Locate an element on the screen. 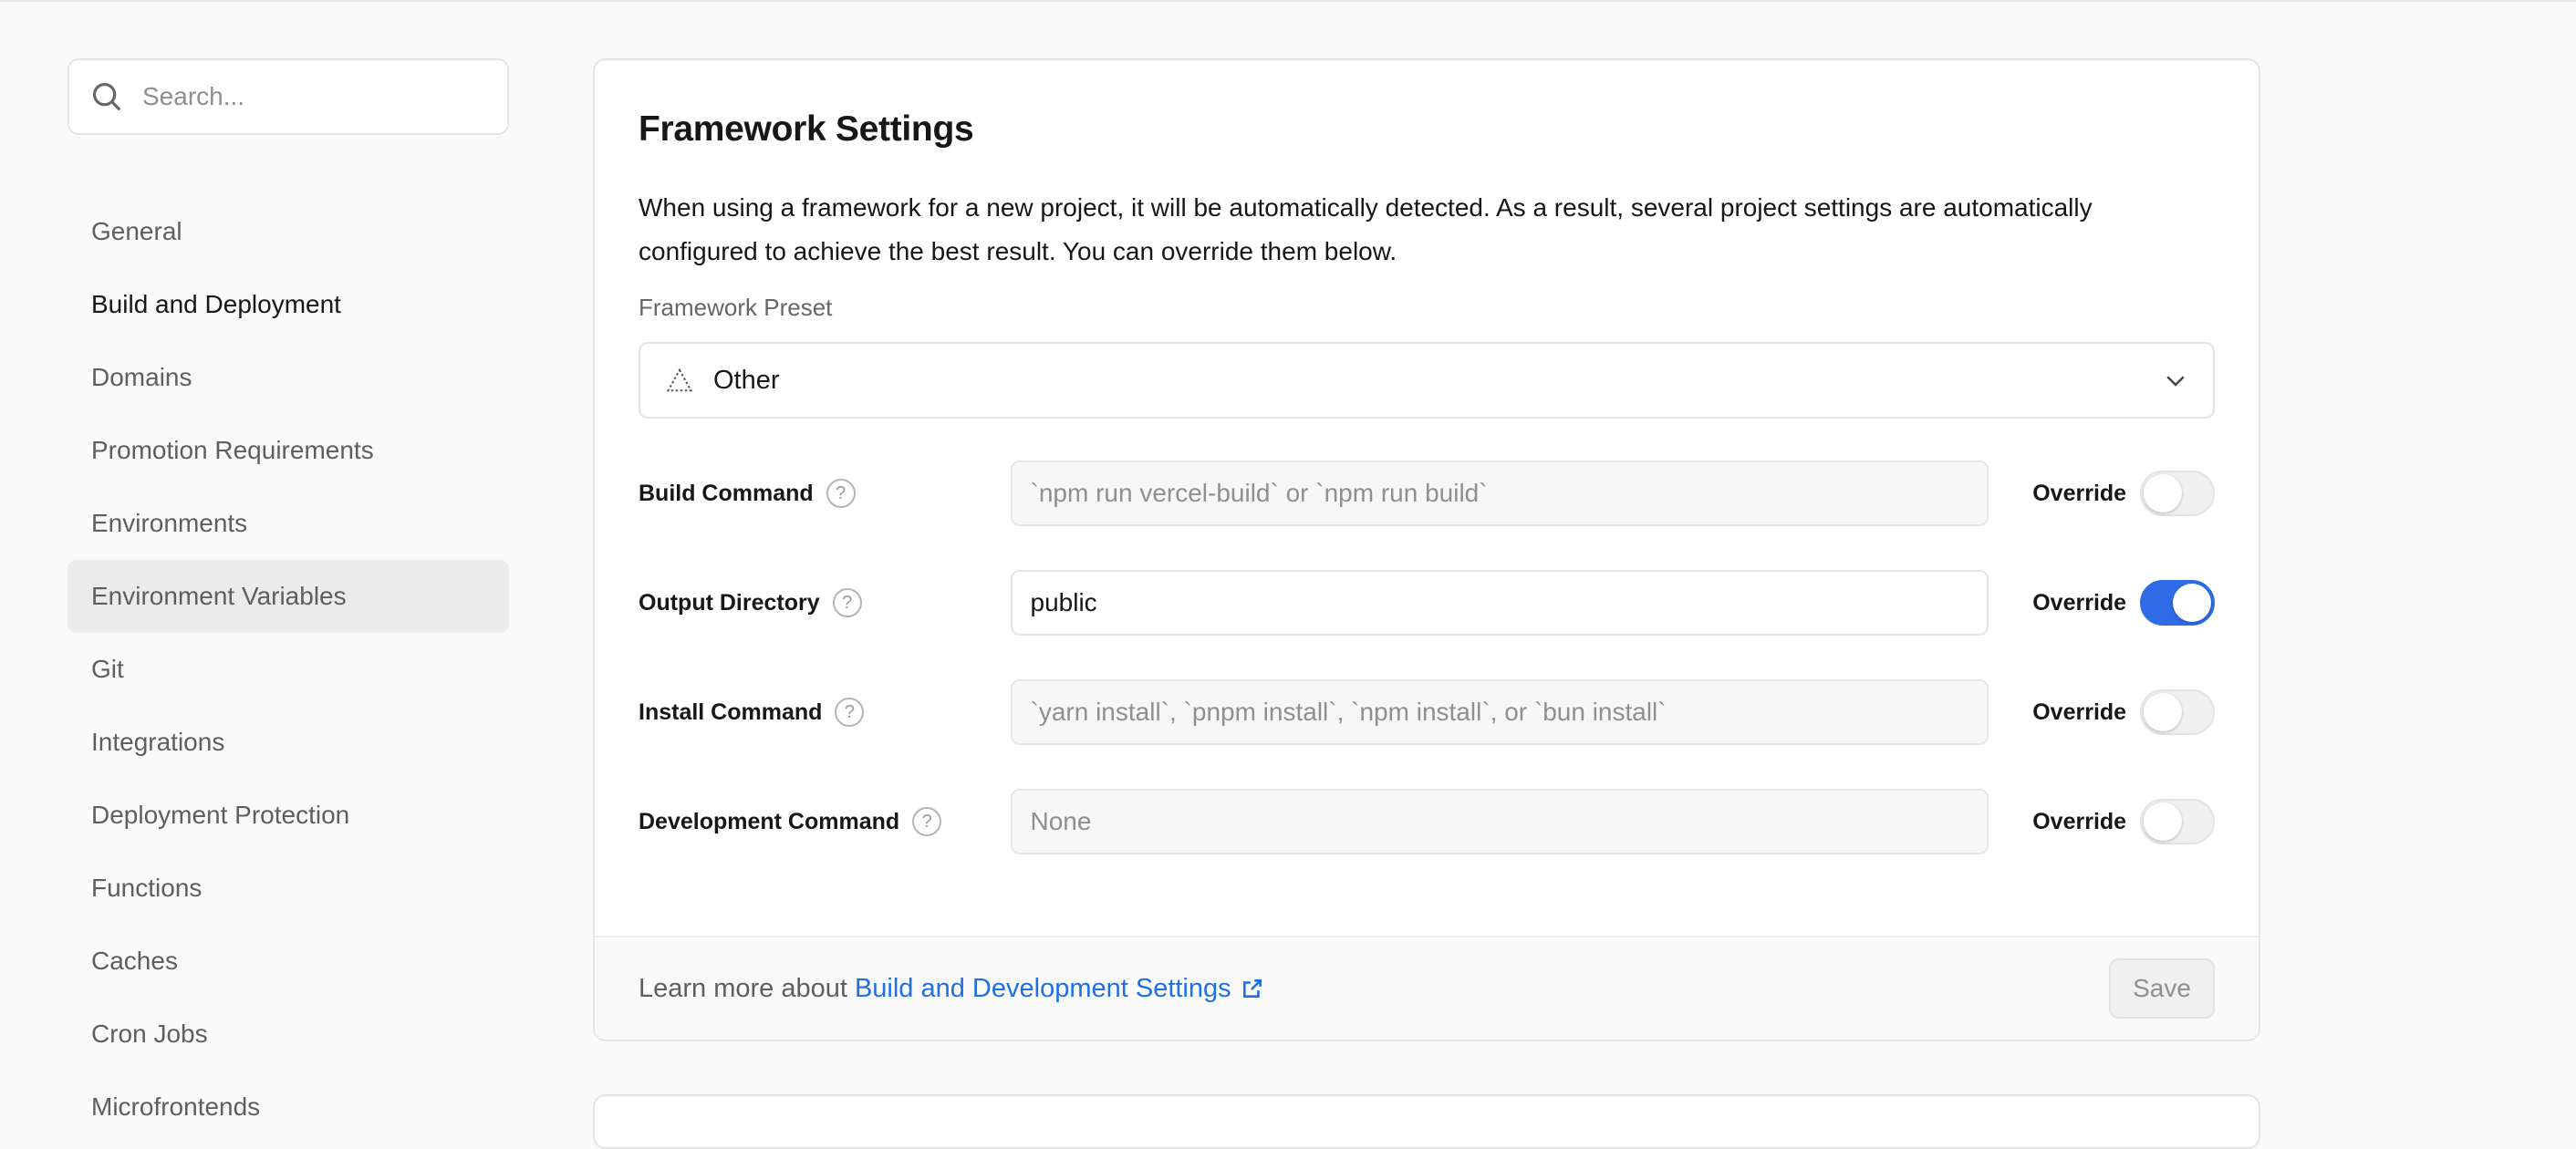 The height and width of the screenshot is (1149, 2576). build-settings-docs-link: Build and Development Settings is located at coordinates (1059, 989).